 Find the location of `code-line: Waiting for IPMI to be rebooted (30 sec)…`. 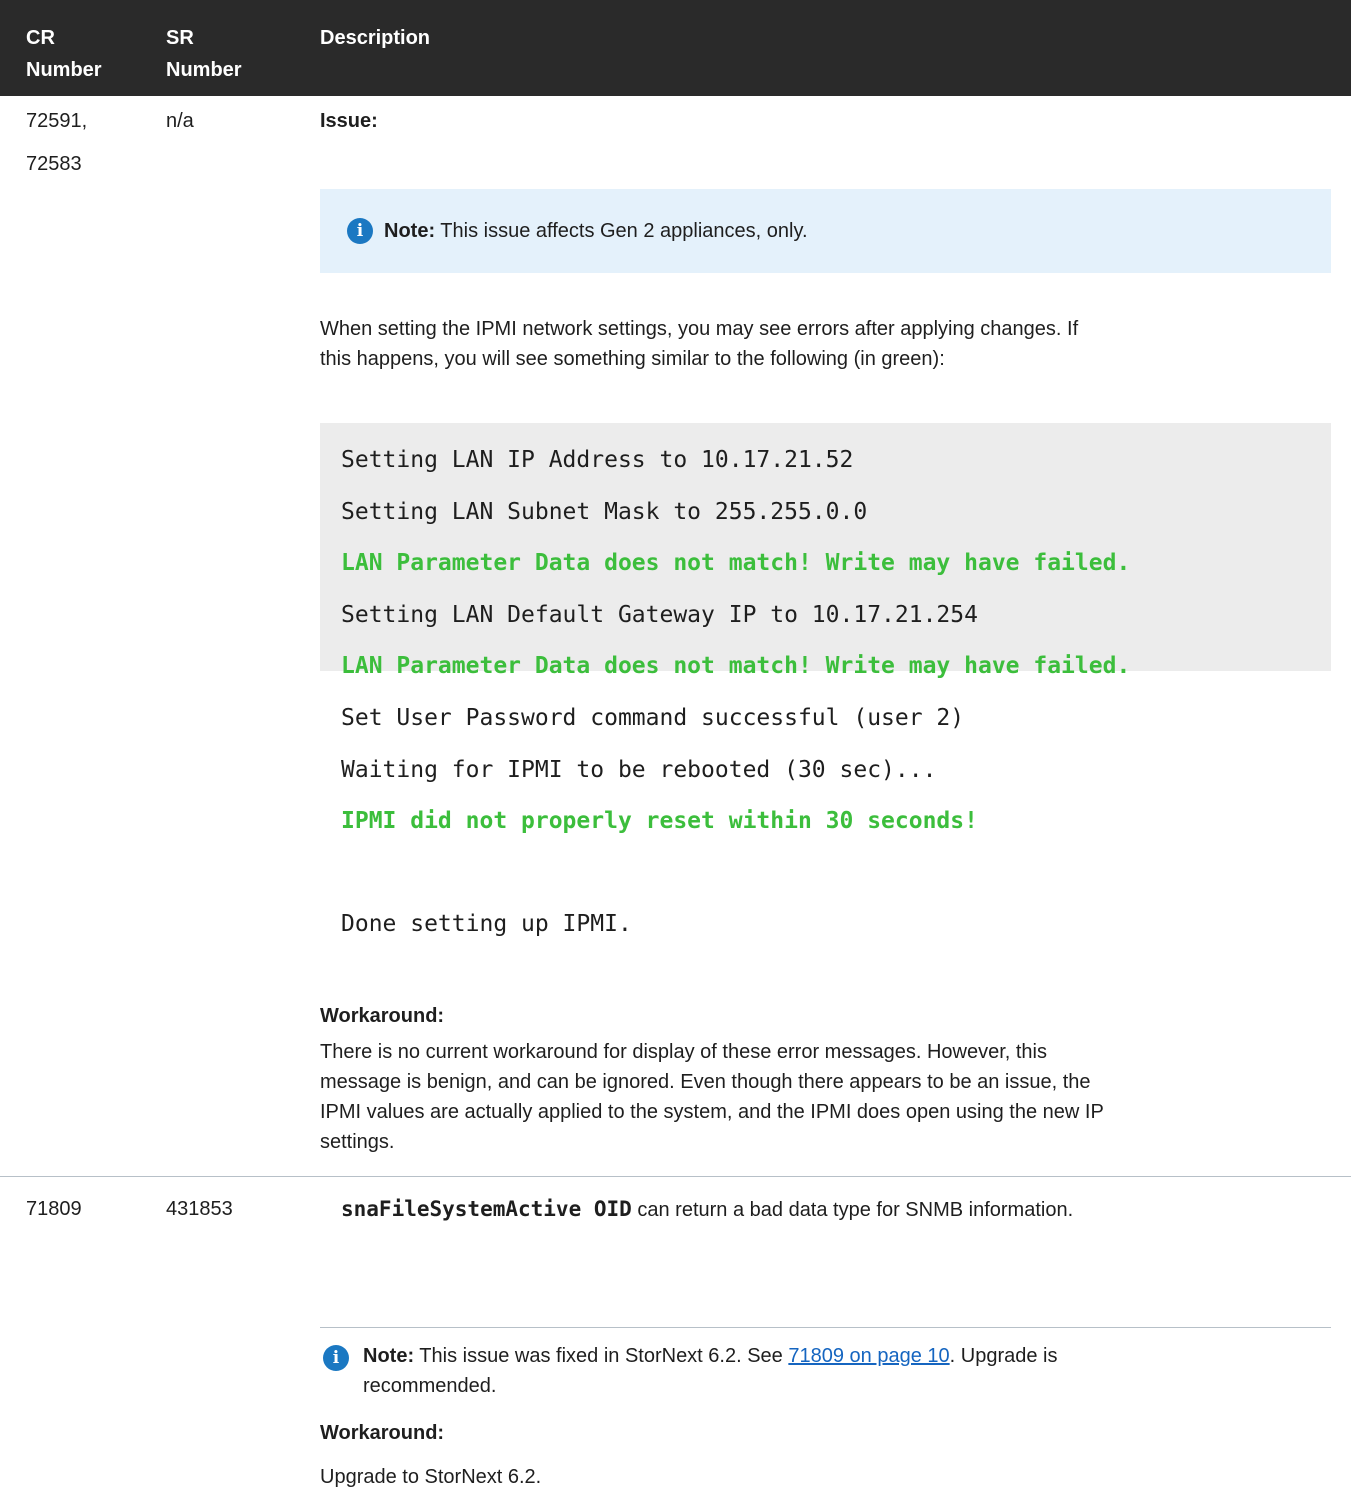

code-line: Waiting for IPMI to be rebooted (30 sec)… is located at coordinates (639, 770).